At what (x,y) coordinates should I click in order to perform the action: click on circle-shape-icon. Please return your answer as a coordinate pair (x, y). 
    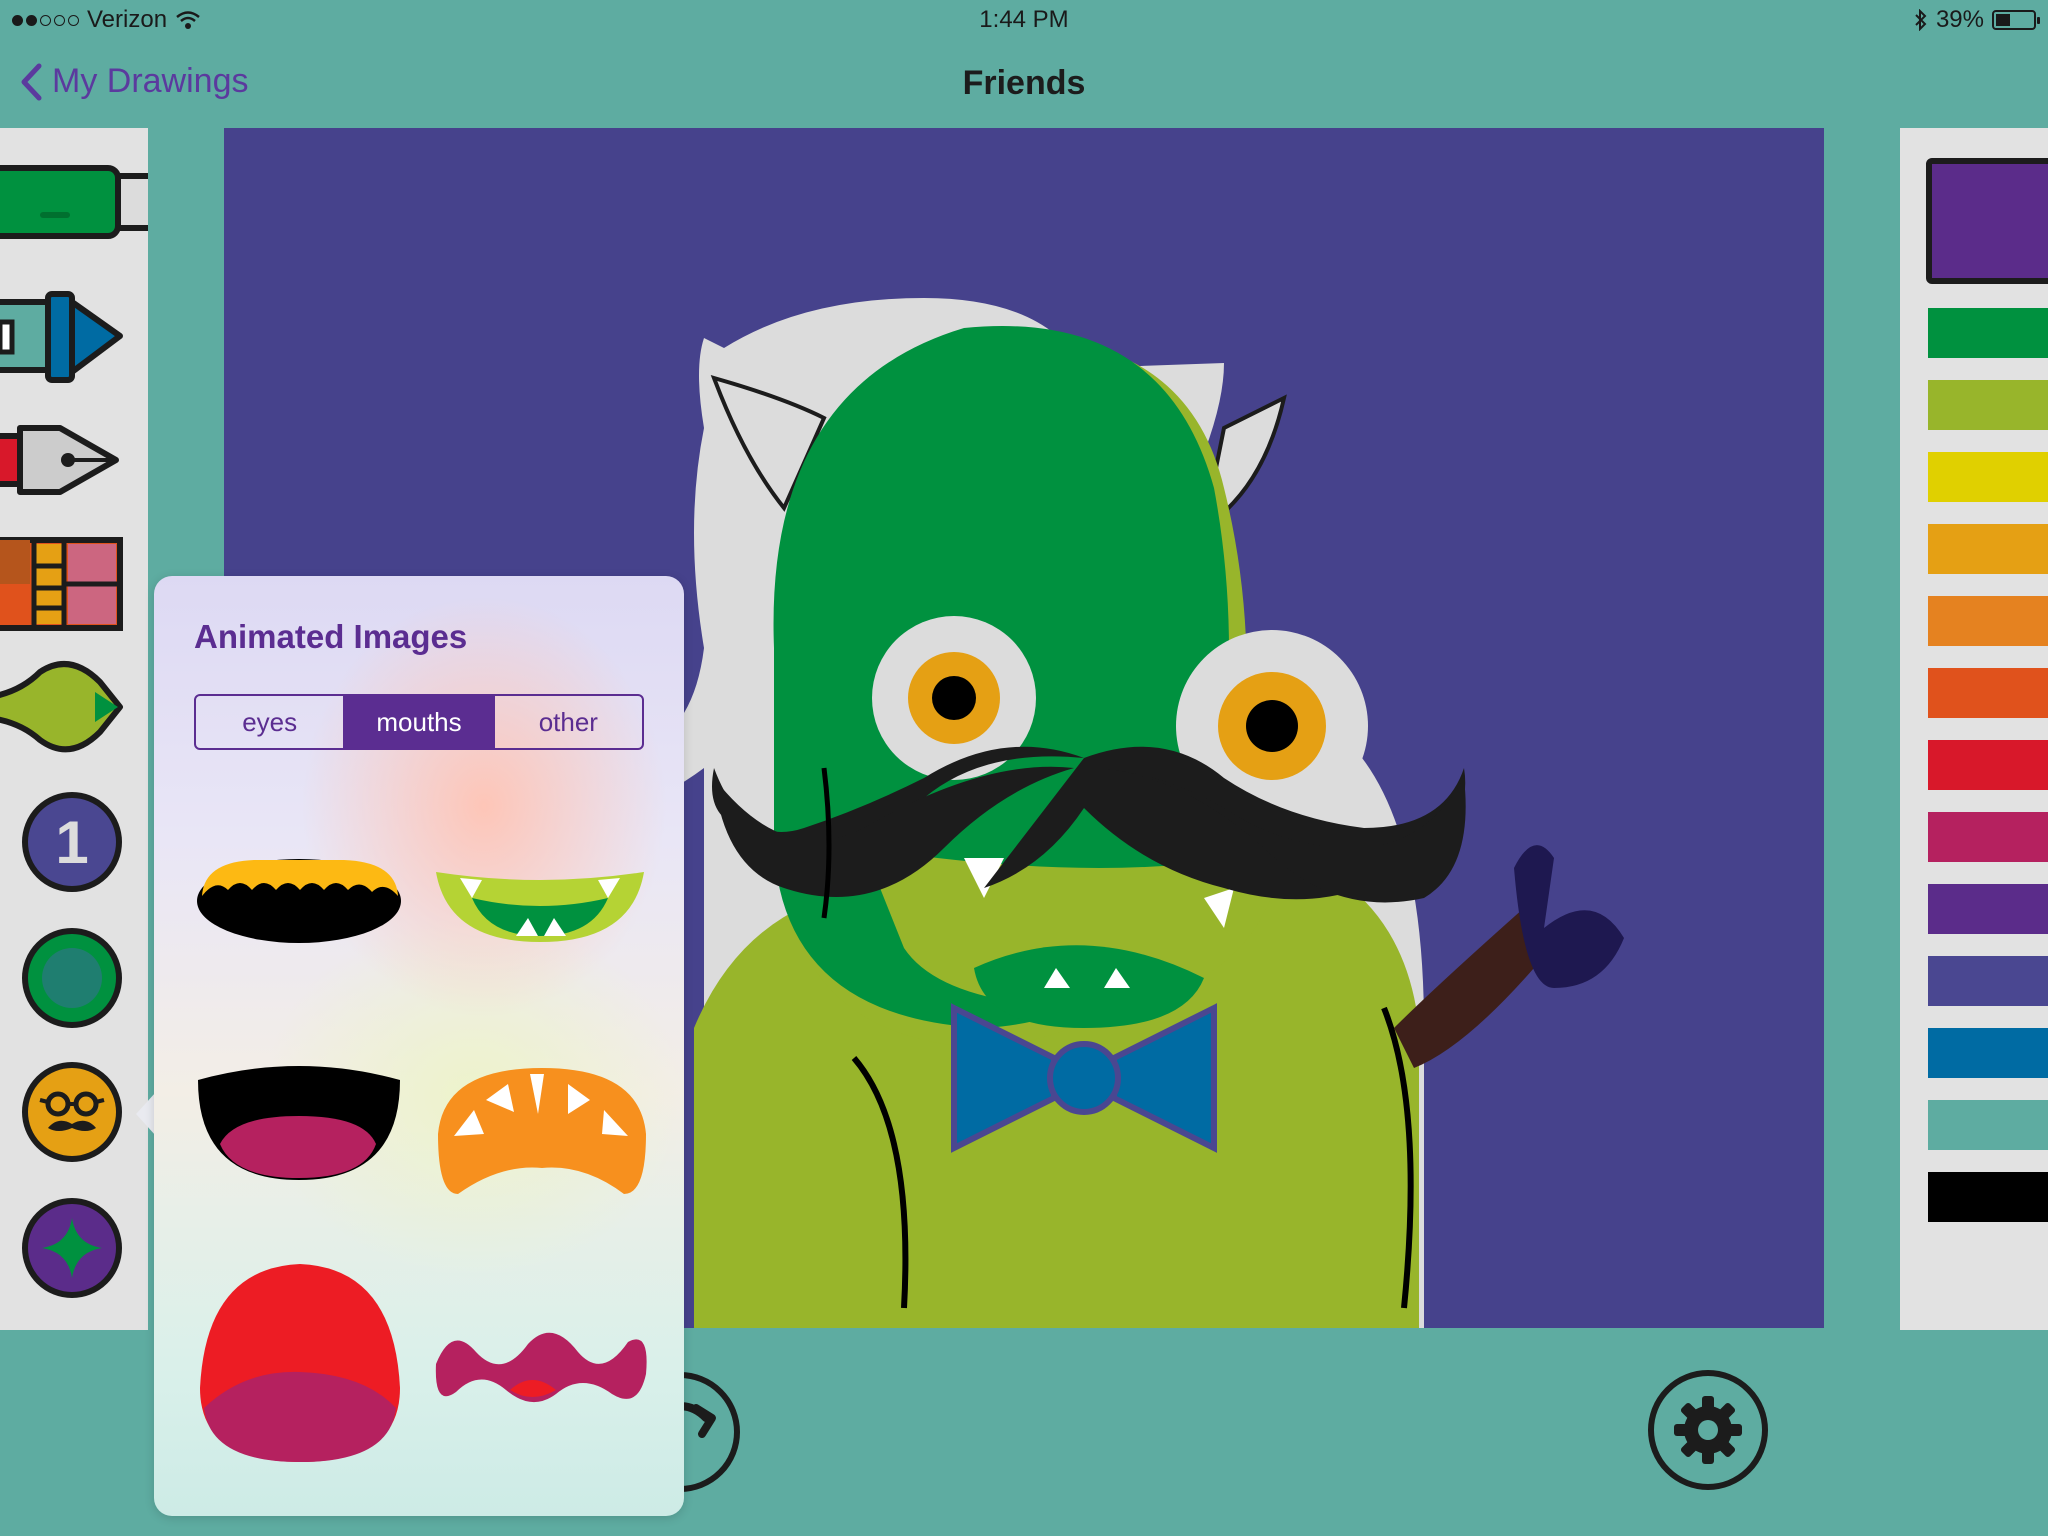
    Looking at the image, I should click on (72, 978).